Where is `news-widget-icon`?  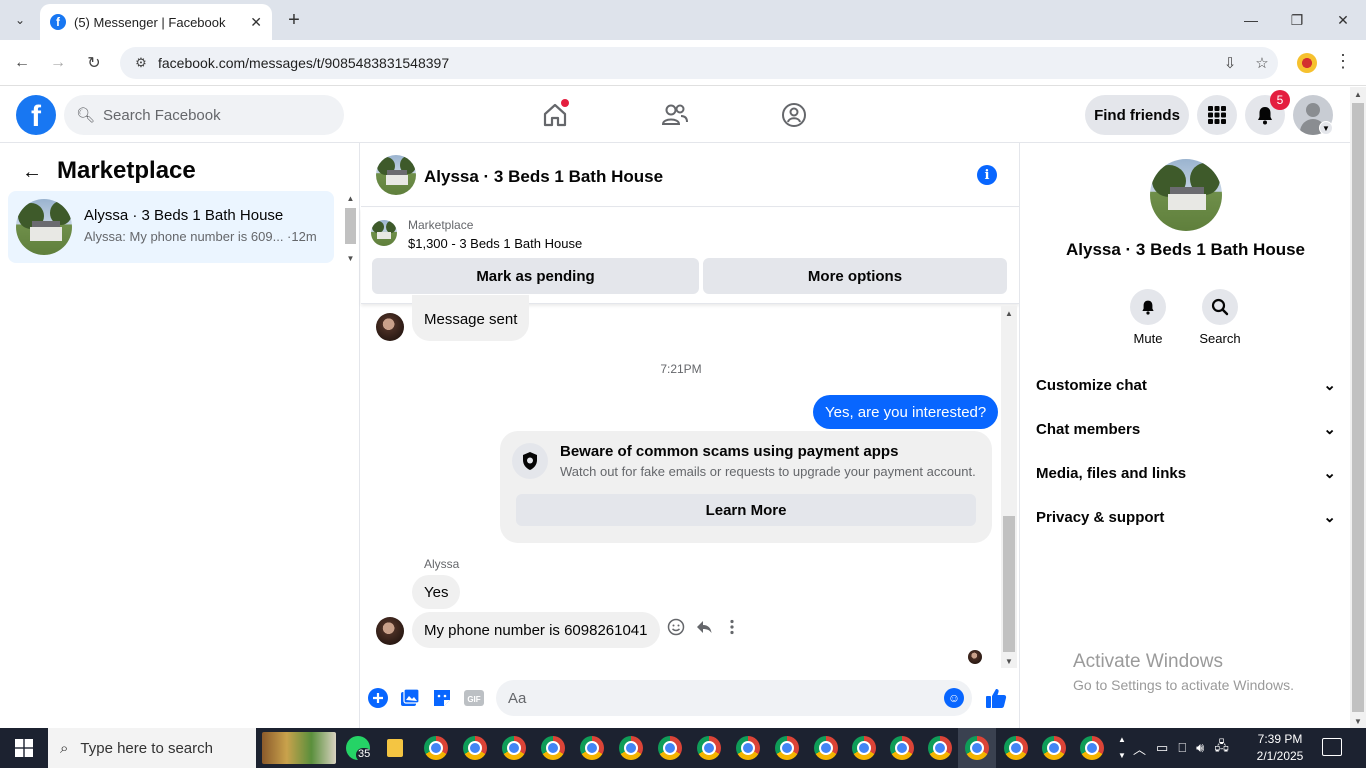
news-widget-icon is located at coordinates (299, 748).